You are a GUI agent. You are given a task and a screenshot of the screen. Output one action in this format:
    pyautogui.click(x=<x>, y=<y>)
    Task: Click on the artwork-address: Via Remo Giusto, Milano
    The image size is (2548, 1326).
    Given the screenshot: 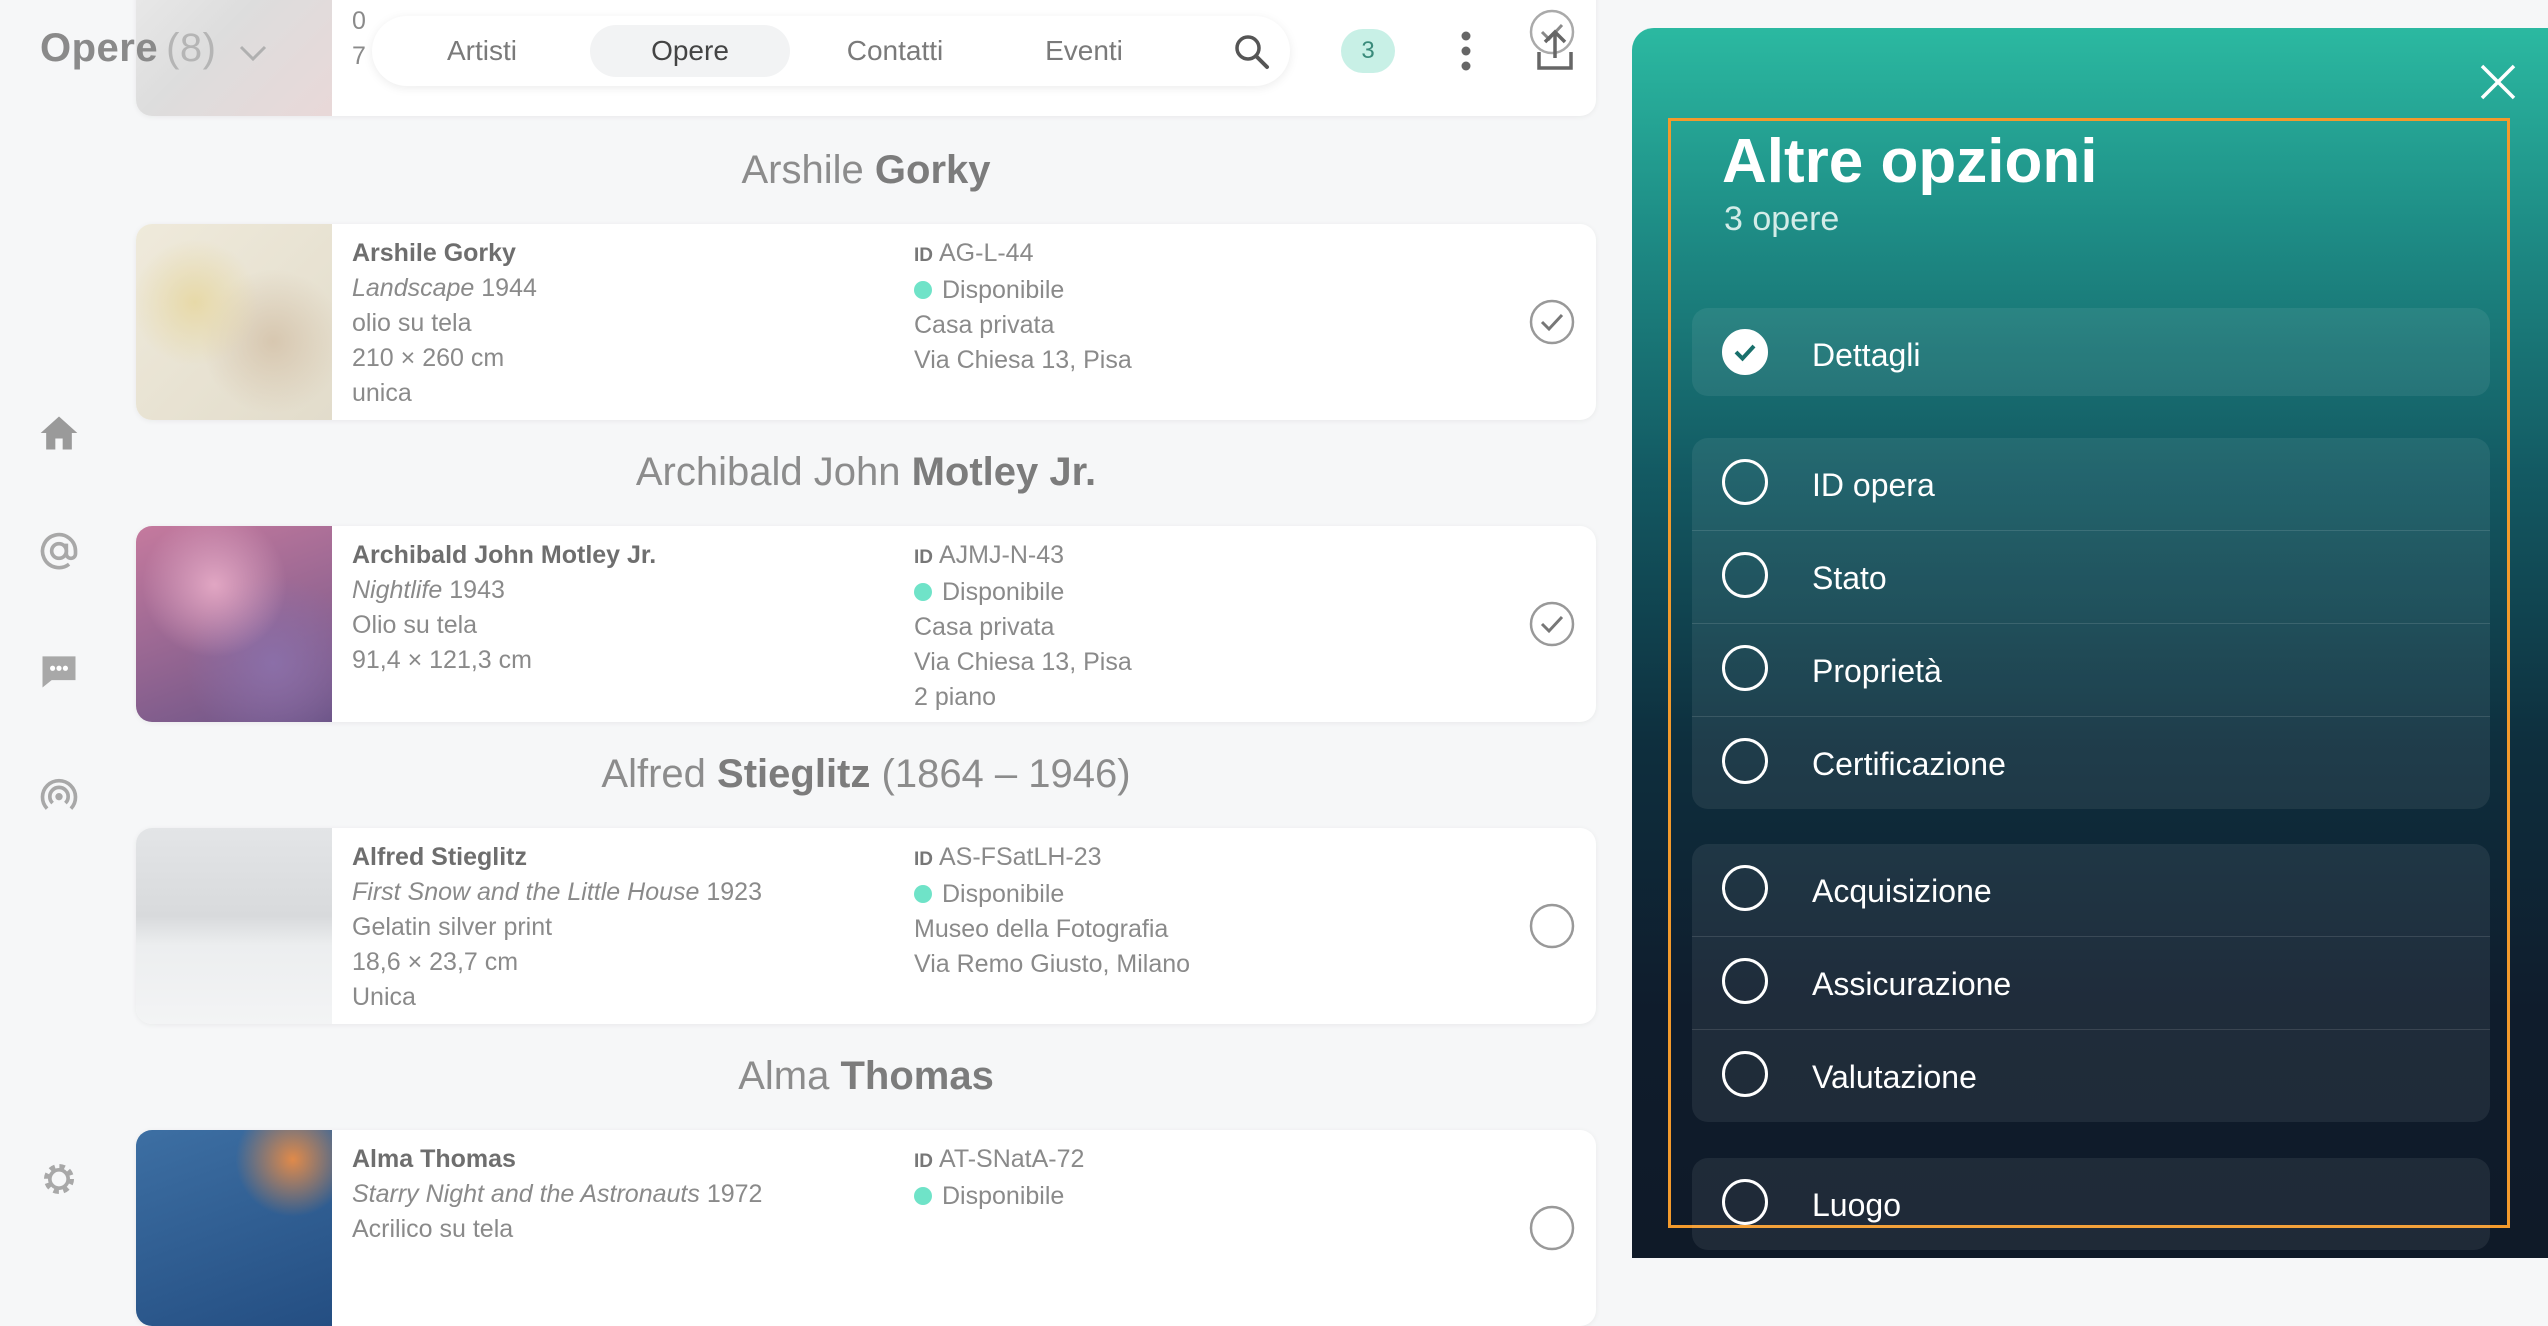 What is the action you would take?
    pyautogui.click(x=1052, y=964)
    